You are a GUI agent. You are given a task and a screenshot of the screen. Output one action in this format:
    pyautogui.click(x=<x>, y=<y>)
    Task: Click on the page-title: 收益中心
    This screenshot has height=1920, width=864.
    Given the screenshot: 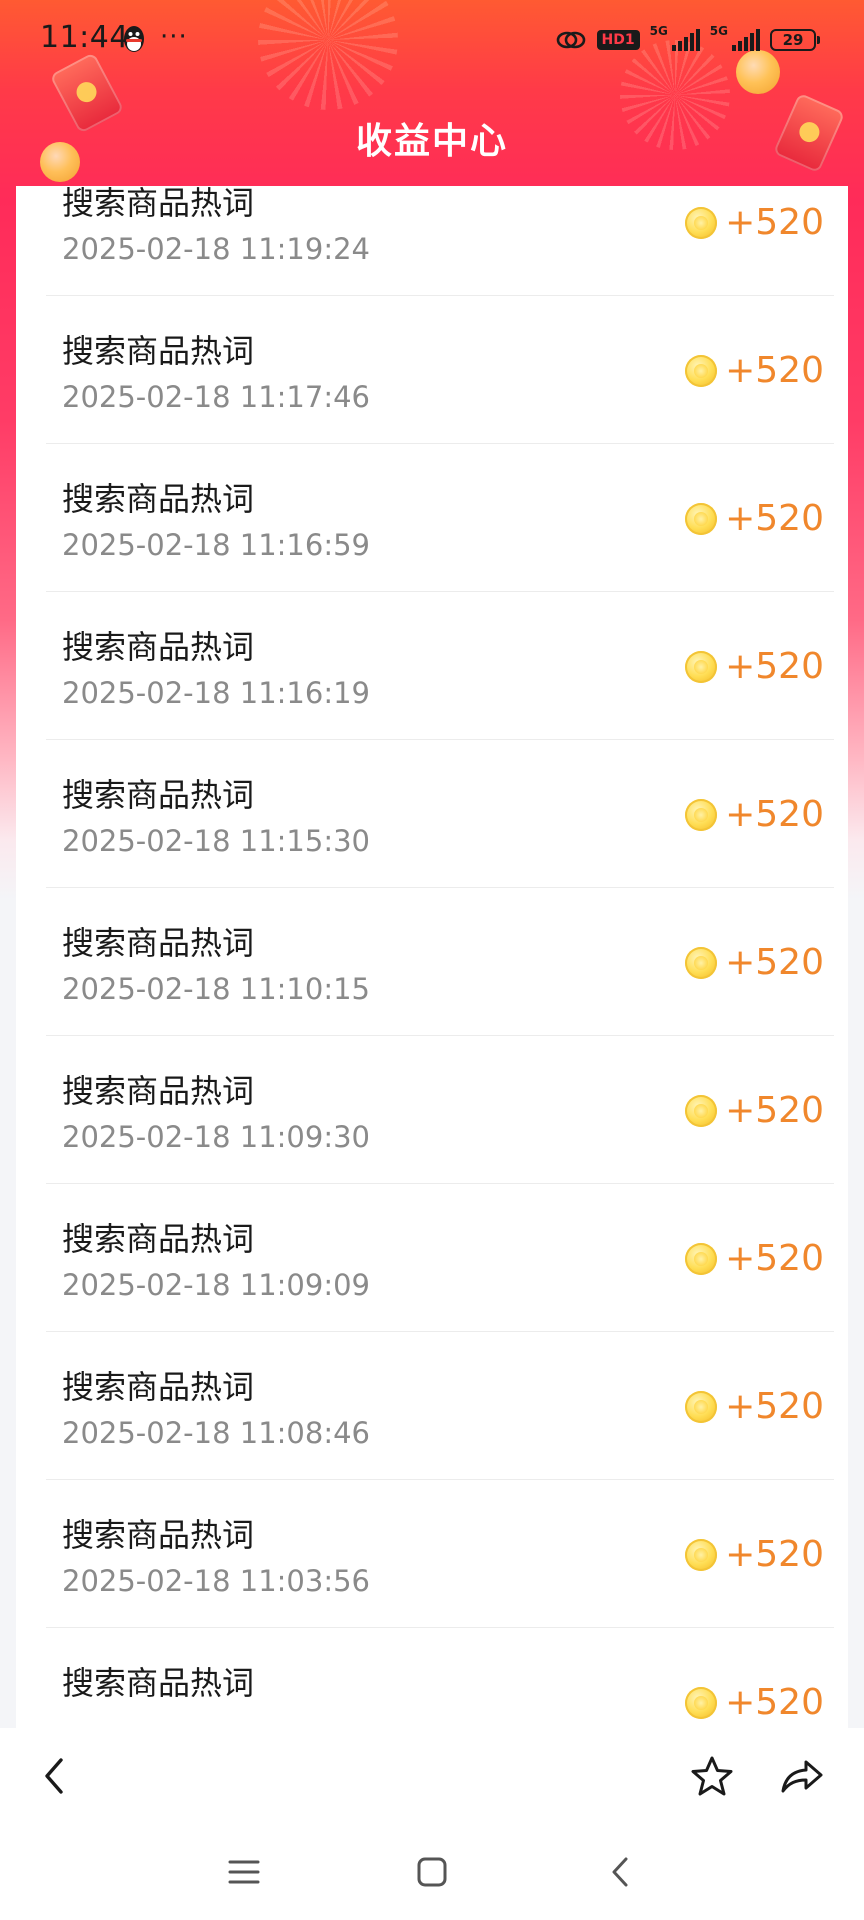 What is the action you would take?
    pyautogui.click(x=431, y=141)
    